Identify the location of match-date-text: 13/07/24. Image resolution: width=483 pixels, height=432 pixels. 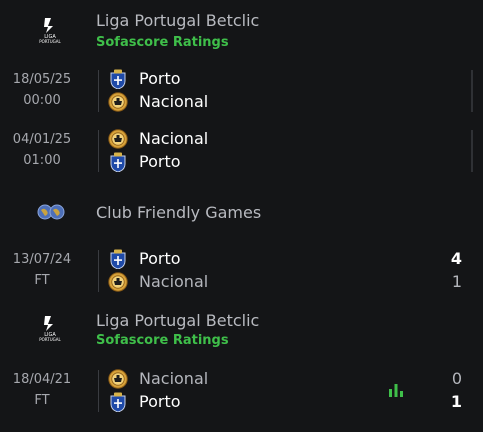
(42, 259).